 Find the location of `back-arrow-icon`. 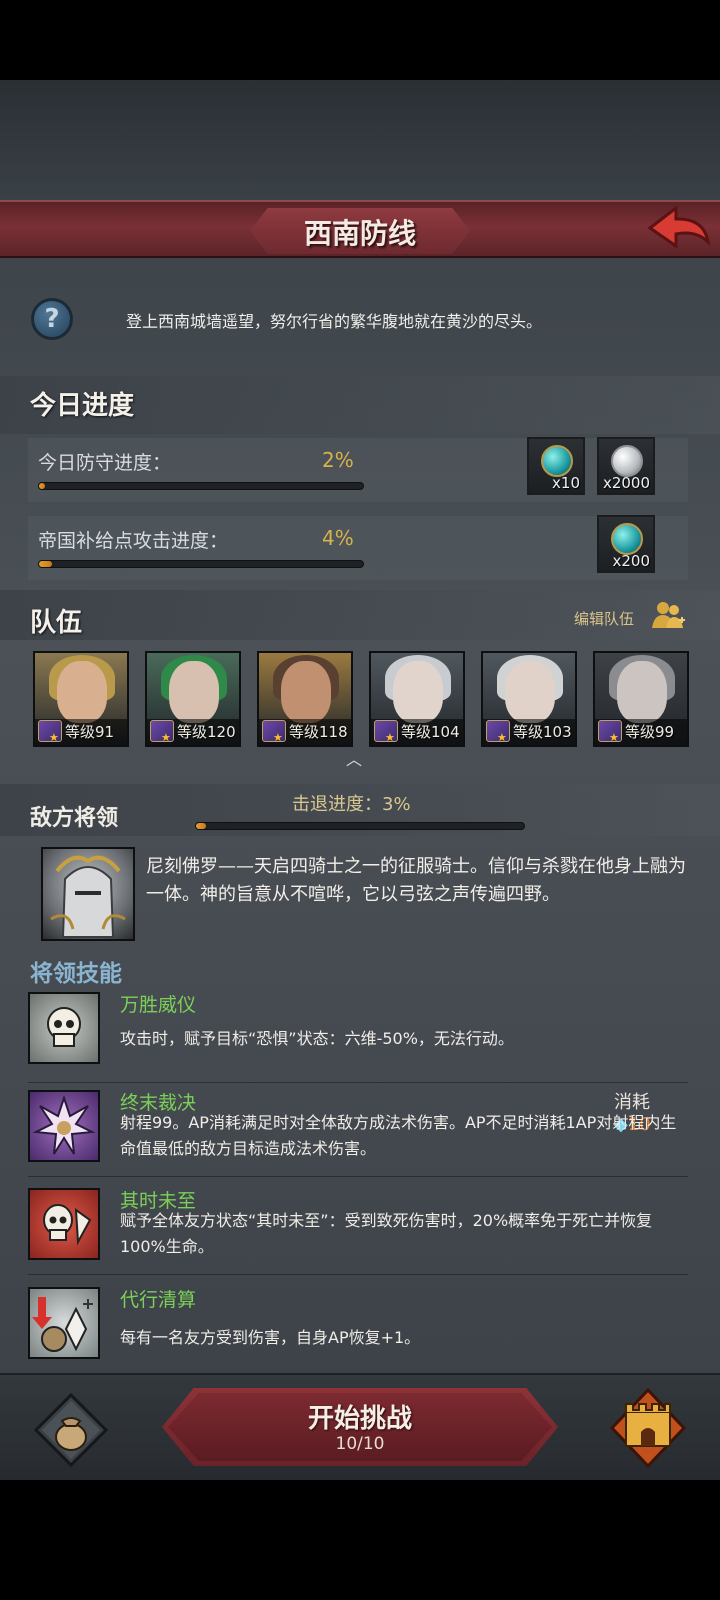

back-arrow-icon is located at coordinates (679, 226).